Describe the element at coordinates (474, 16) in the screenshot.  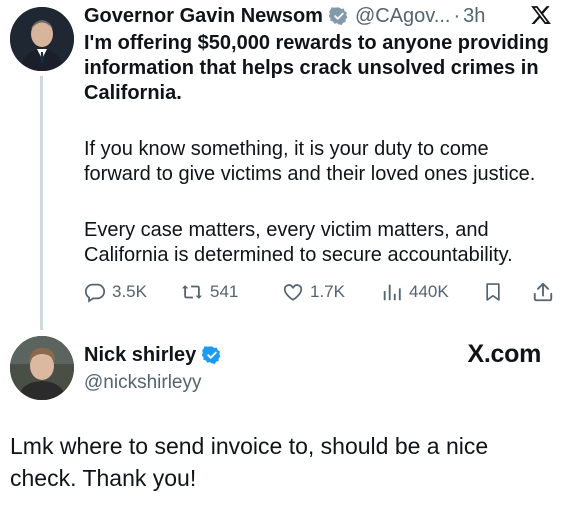
I see `tweet-time: 3h` at that location.